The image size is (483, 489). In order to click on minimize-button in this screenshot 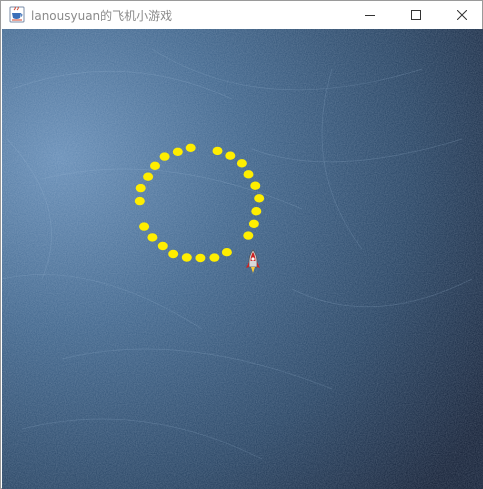, I will do `click(370, 15)`.